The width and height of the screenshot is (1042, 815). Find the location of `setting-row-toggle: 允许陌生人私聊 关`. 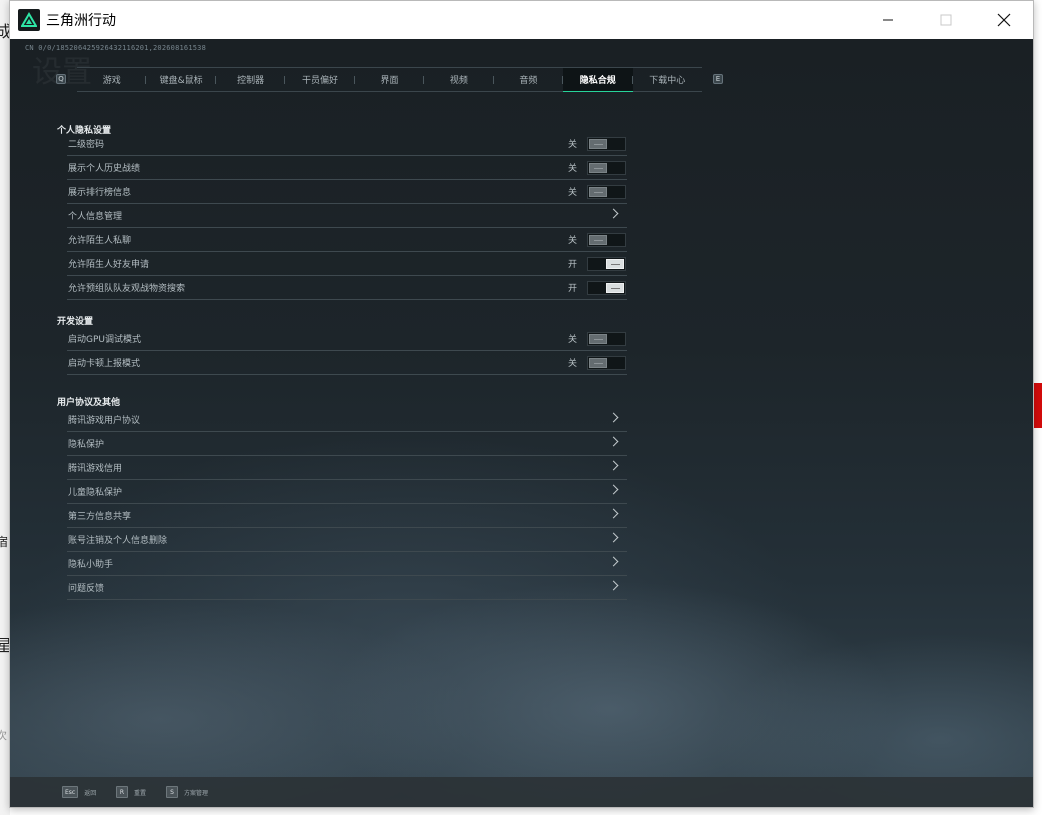

setting-row-toggle: 允许陌生人私聊 关 is located at coordinates (347, 240).